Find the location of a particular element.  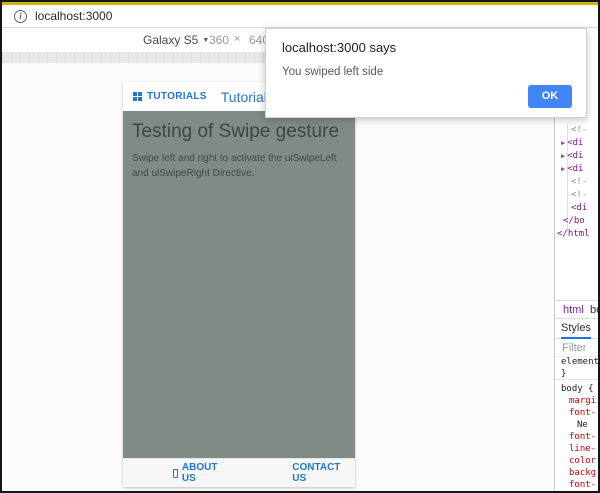

alert-title: localhost:3000 says is located at coordinates (339, 47).